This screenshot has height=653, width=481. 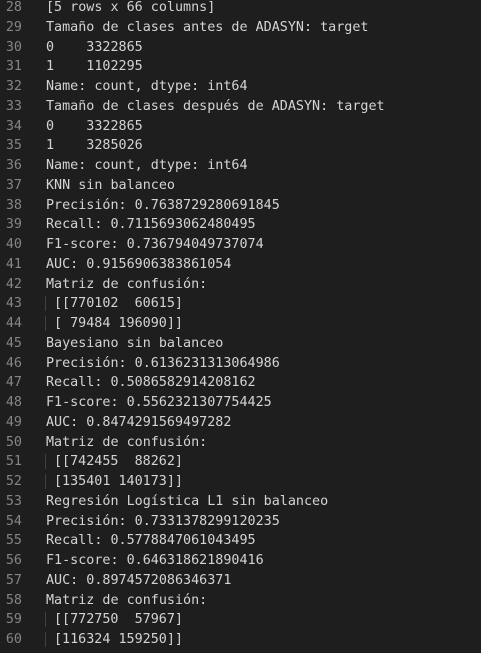 What do you see at coordinates (240, 443) in the screenshot?
I see `editor-line: 50 Matriz de confusión:` at bounding box center [240, 443].